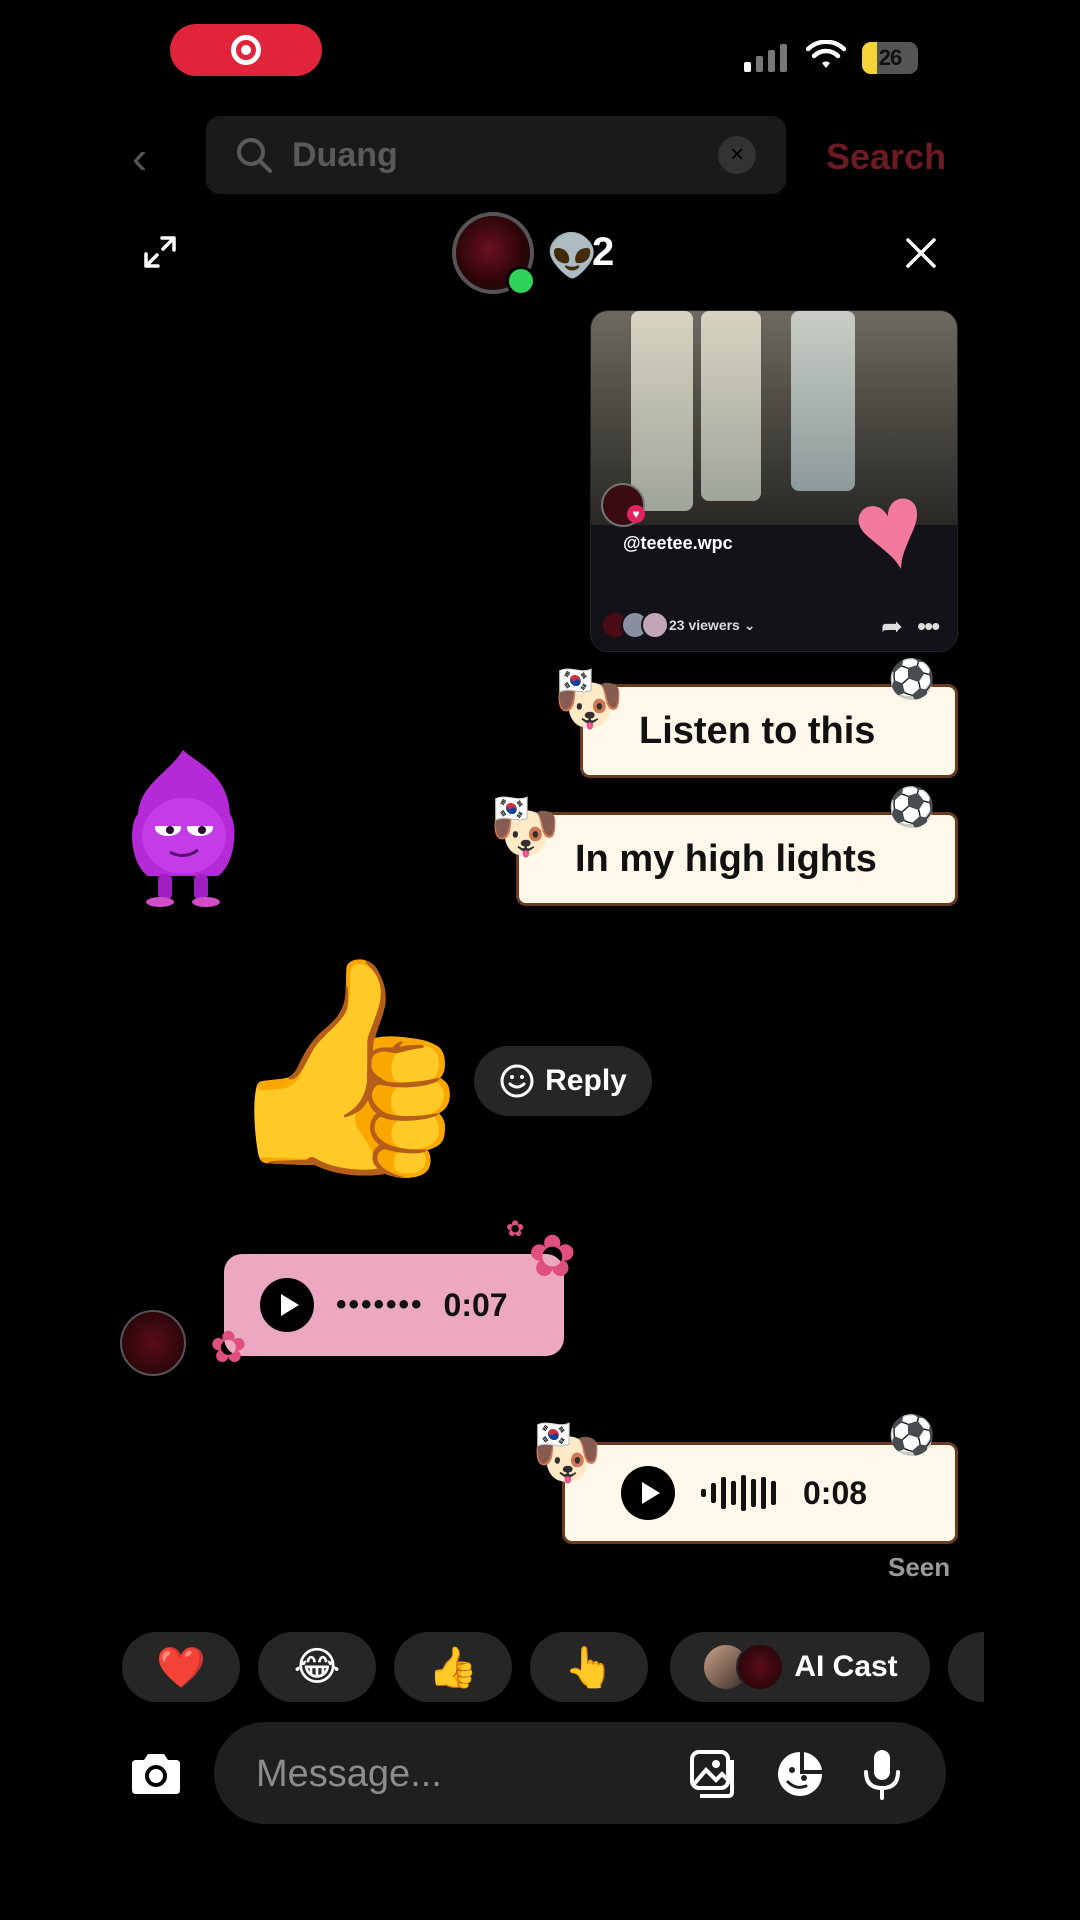  I want to click on search-bar: Duang ×, so click(496, 155).